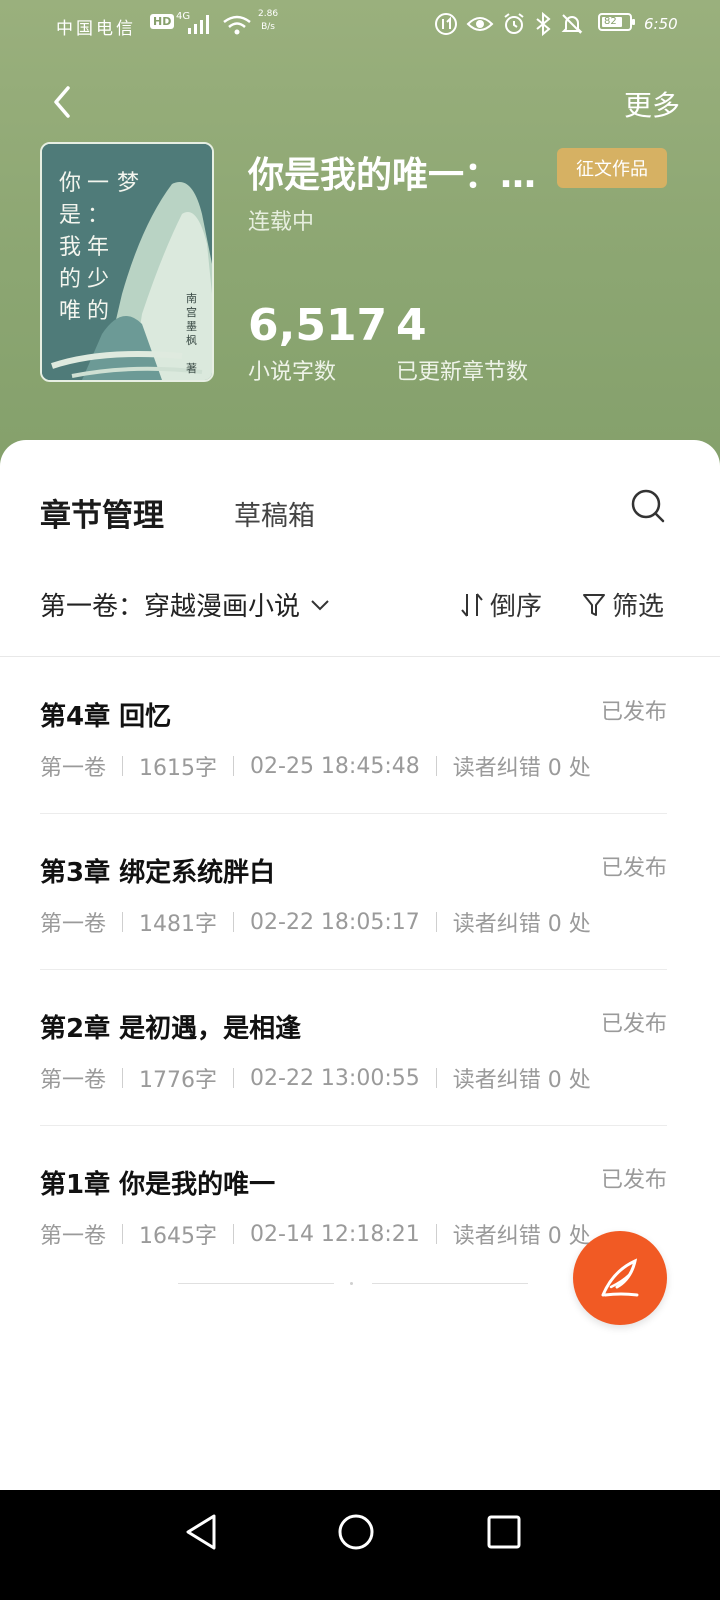 The height and width of the screenshot is (1600, 720). I want to click on chapter-words: 1615字, so click(178, 768).